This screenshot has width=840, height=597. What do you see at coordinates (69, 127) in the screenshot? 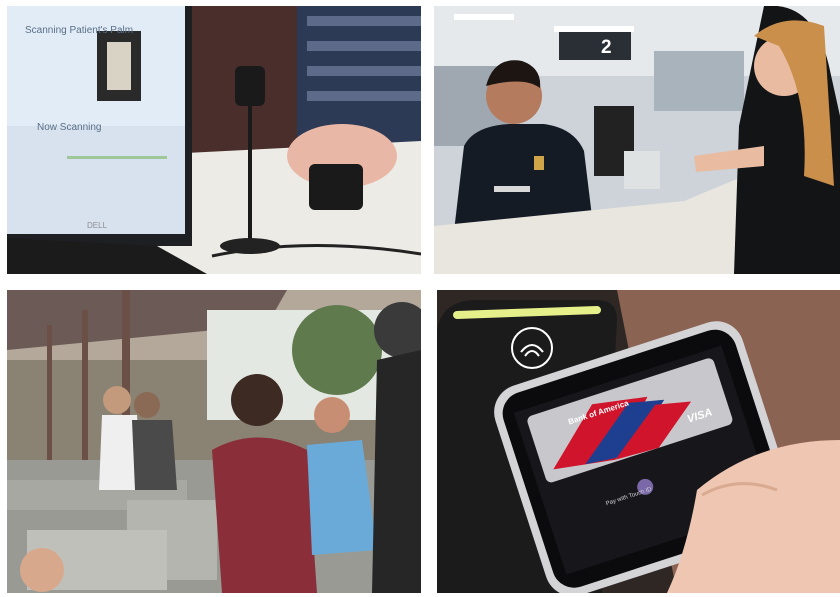
I see `screen-status-text: Now Scanning` at bounding box center [69, 127].